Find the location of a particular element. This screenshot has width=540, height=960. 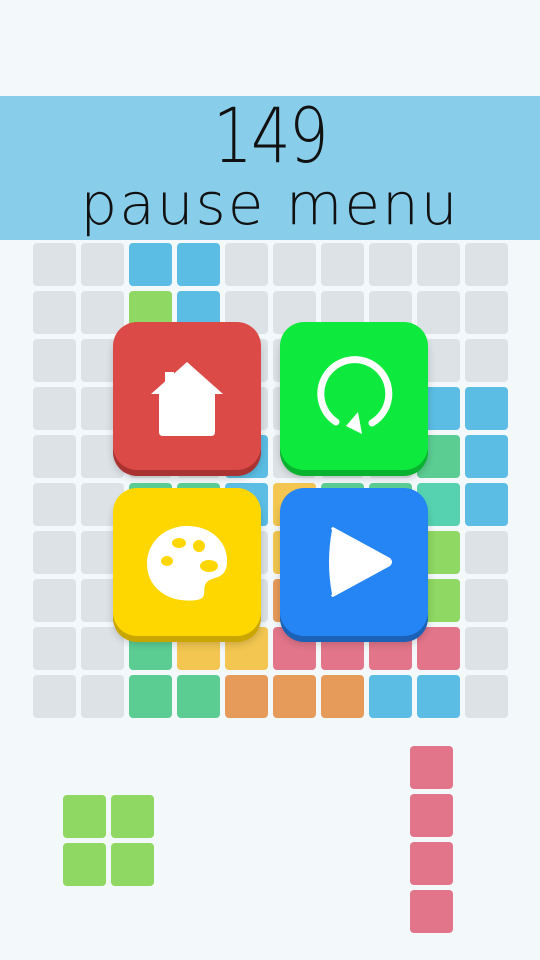

home-button is located at coordinates (187, 396).